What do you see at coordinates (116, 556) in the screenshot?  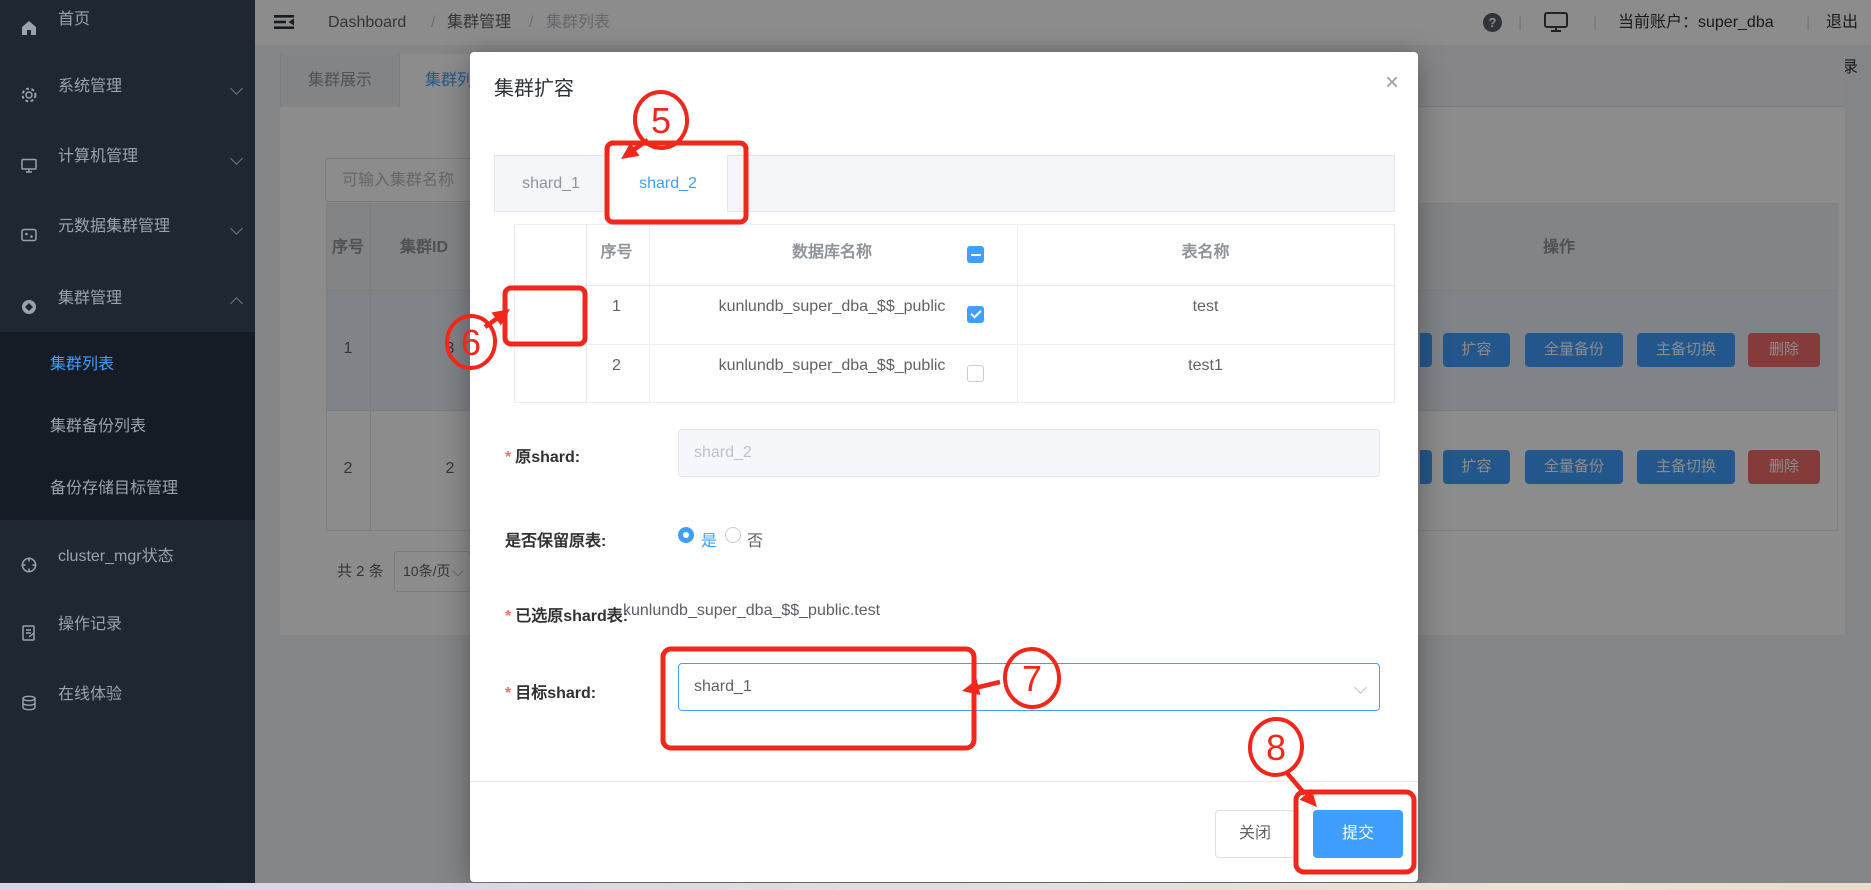 I see `sidebar-item-label: cluster_mgr状态` at bounding box center [116, 556].